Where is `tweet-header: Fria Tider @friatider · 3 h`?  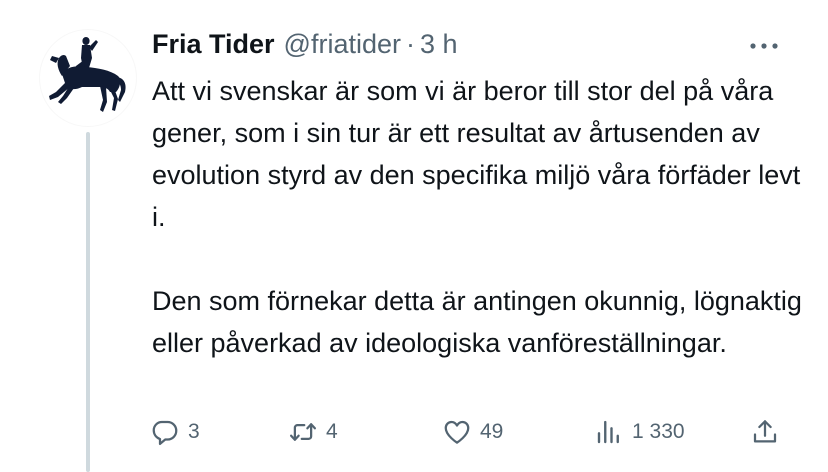
tweet-header: Fria Tider @friatider · 3 h is located at coordinates (305, 44).